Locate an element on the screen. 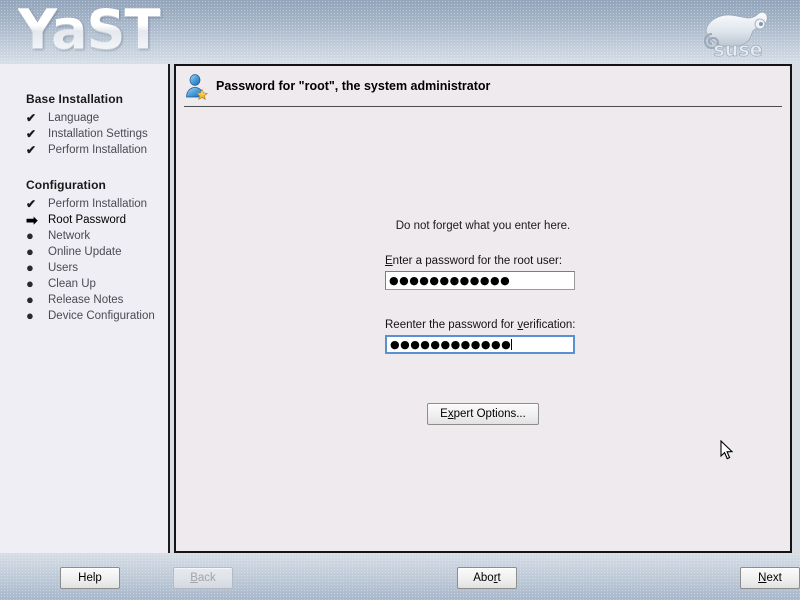 The image size is (800, 600). button-label-pre: E is located at coordinates (444, 414).